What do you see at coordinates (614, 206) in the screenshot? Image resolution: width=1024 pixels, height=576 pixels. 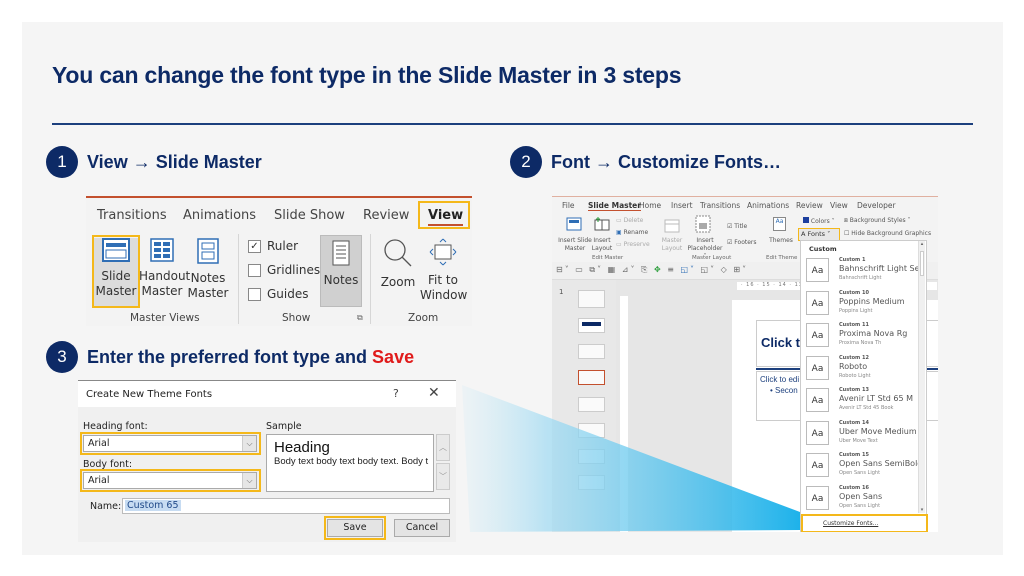 I see `tab-slide-master: Slide Master` at bounding box center [614, 206].